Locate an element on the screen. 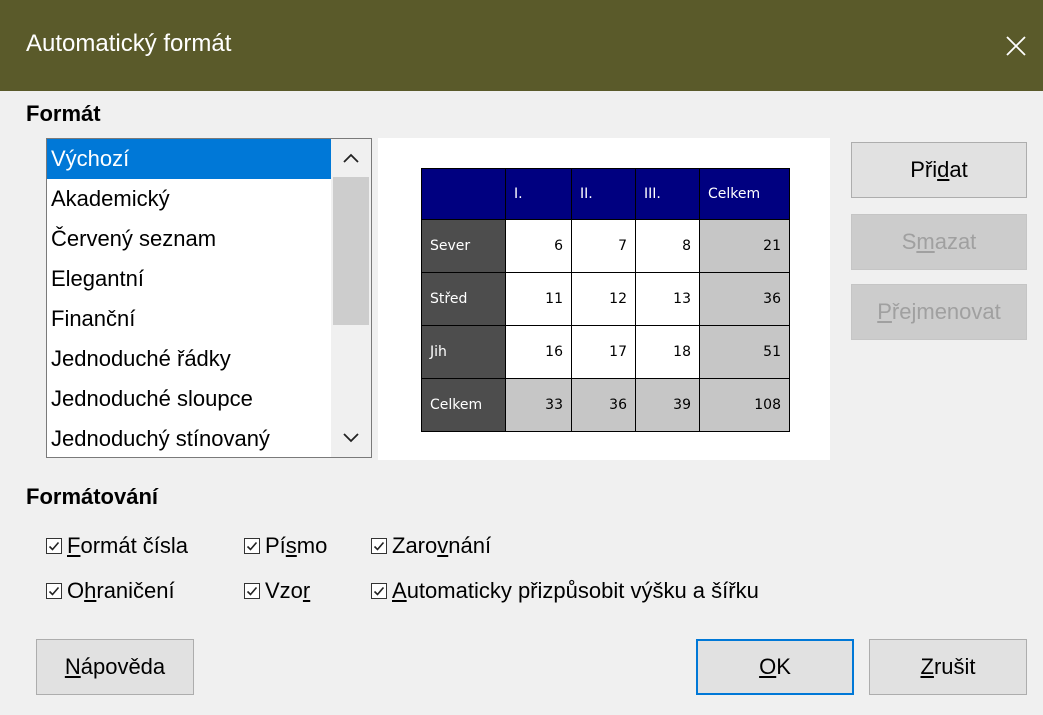 This screenshot has height=715, width=1043. checkbox-label: Formát čísla is located at coordinates (128, 545).